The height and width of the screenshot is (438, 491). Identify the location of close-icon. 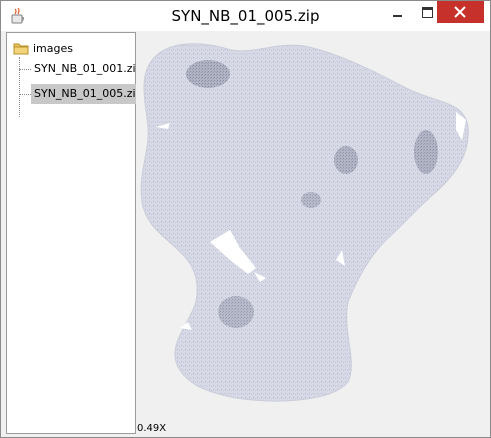
(460, 12).